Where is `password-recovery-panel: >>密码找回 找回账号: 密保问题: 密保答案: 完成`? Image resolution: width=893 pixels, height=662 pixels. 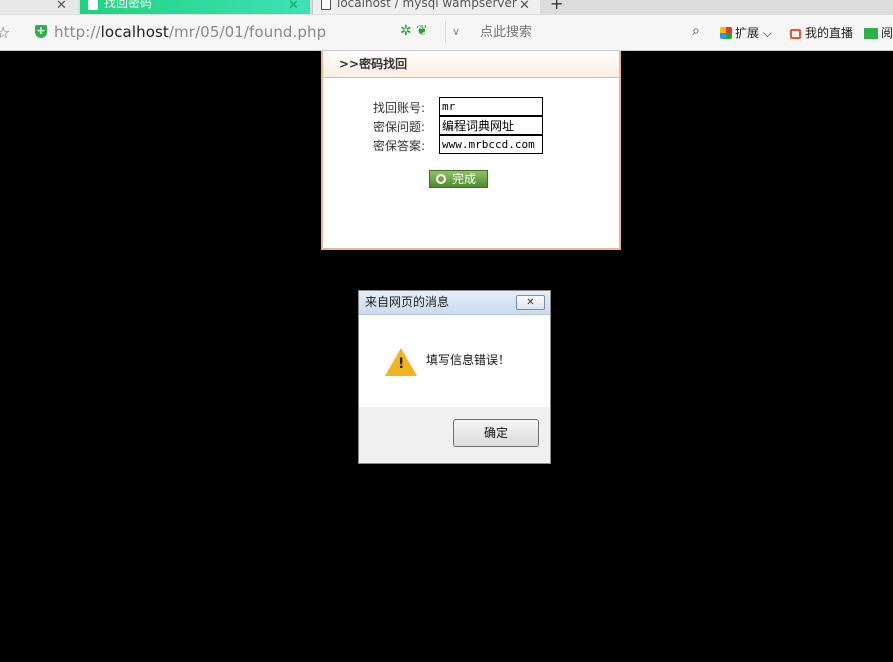
password-recovery-panel: >>密码找回 找回账号: 密保问题: 密保答案: 完成 is located at coordinates (471, 150).